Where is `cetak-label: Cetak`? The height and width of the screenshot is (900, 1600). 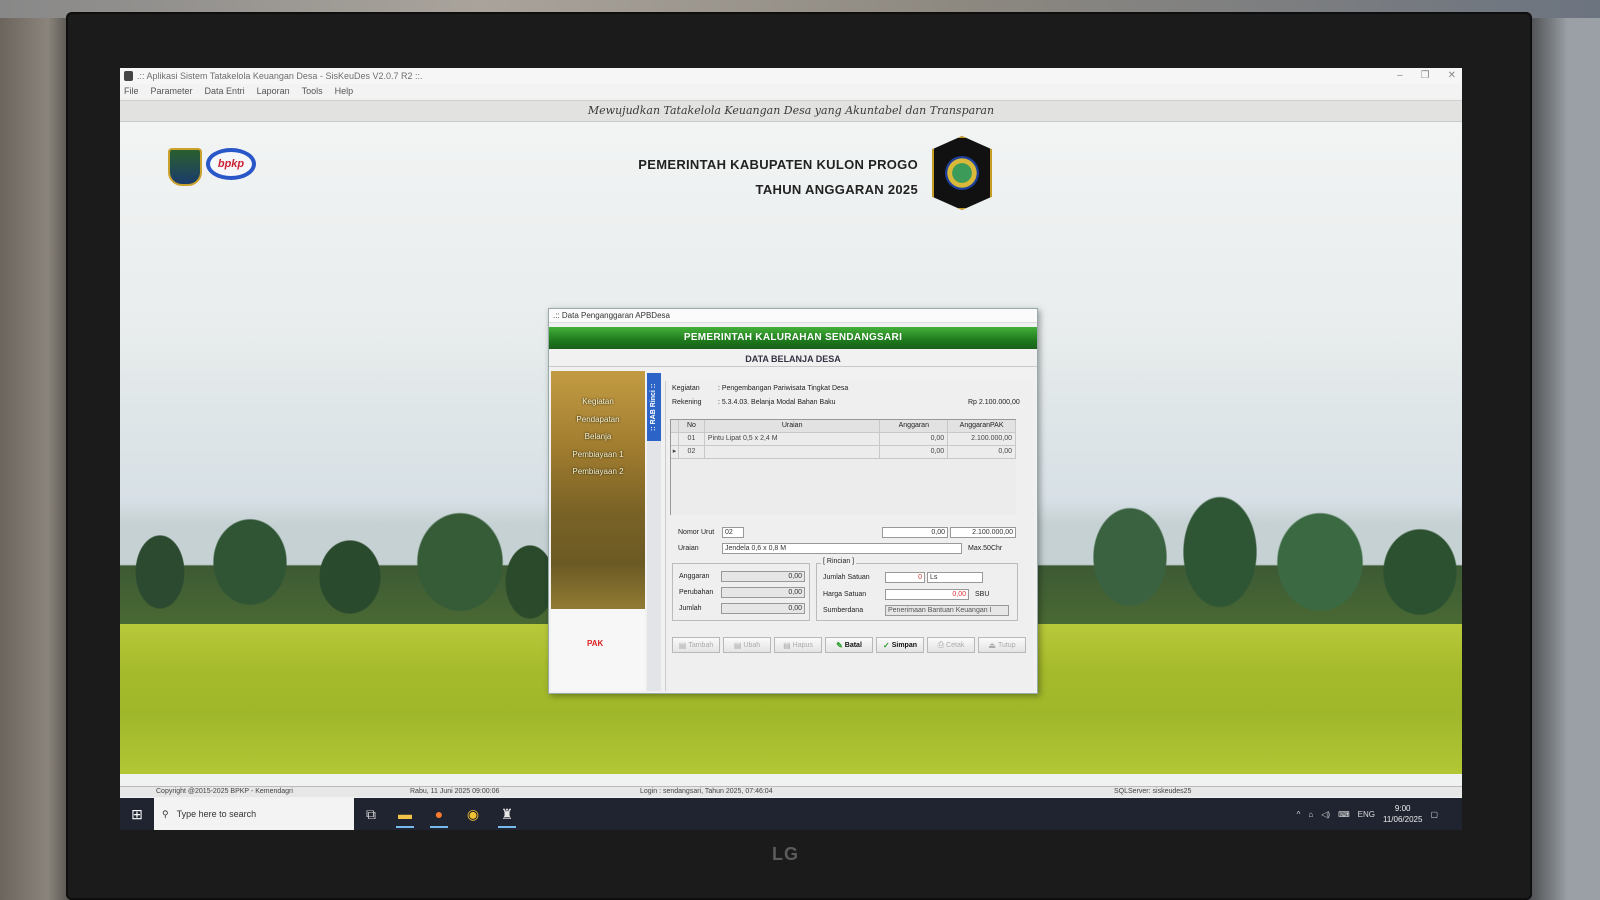
cetak-label: Cetak is located at coordinates (955, 645).